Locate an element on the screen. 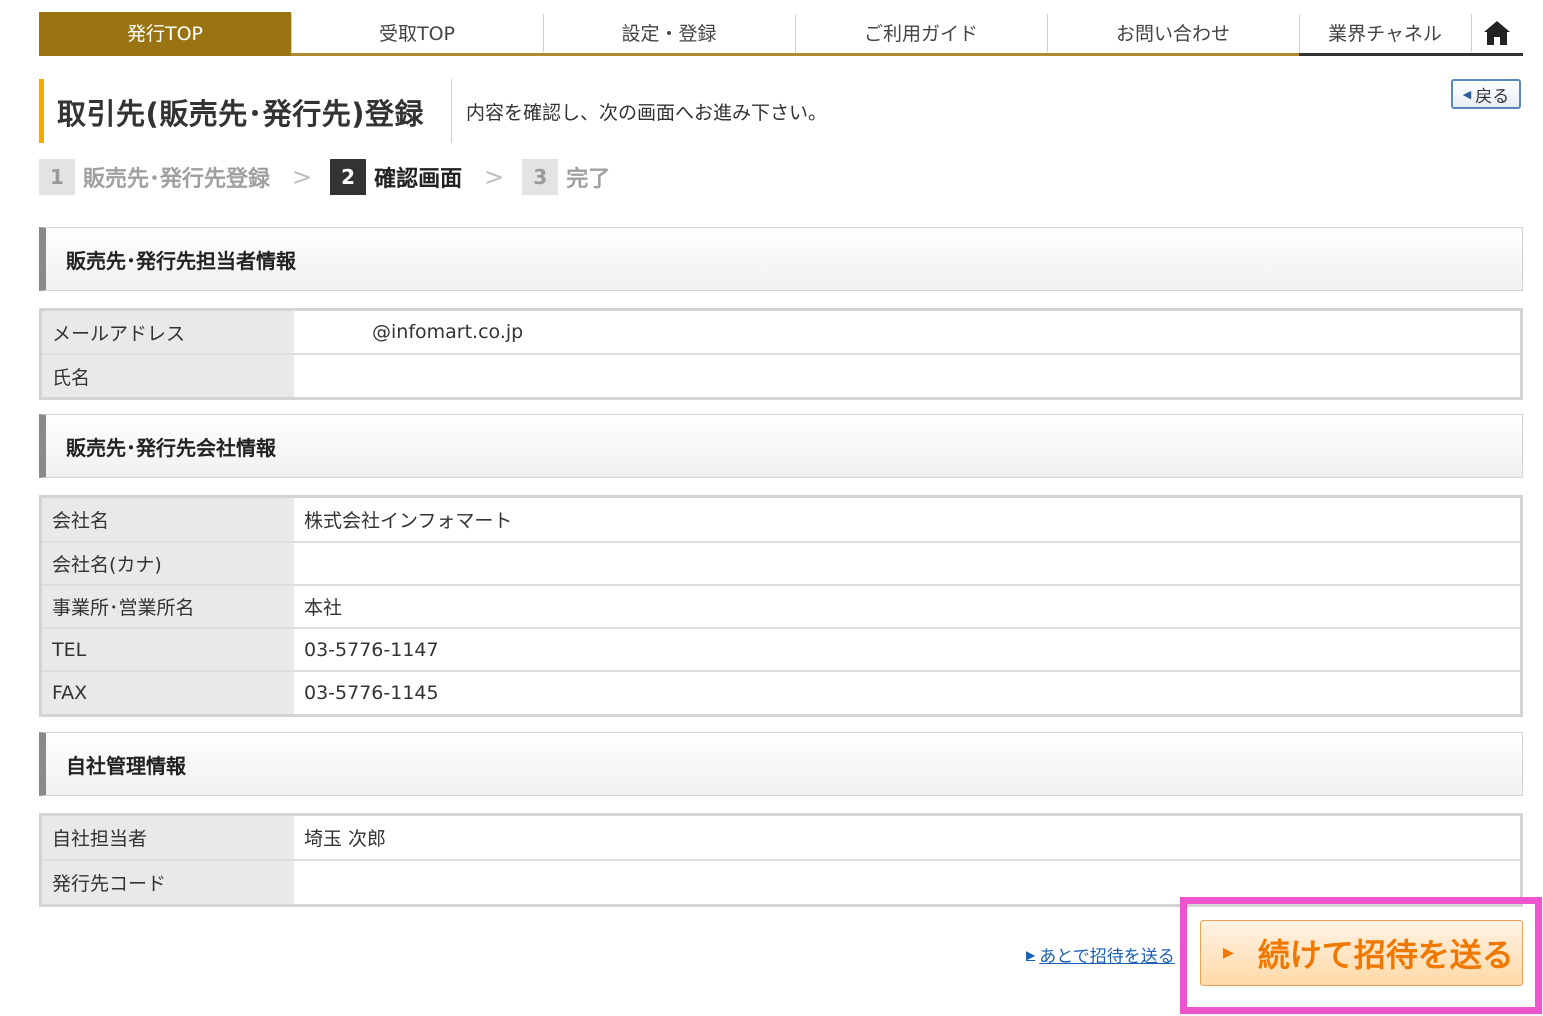 The image size is (1543, 1016). back-label: 戻る is located at coordinates (1492, 96).